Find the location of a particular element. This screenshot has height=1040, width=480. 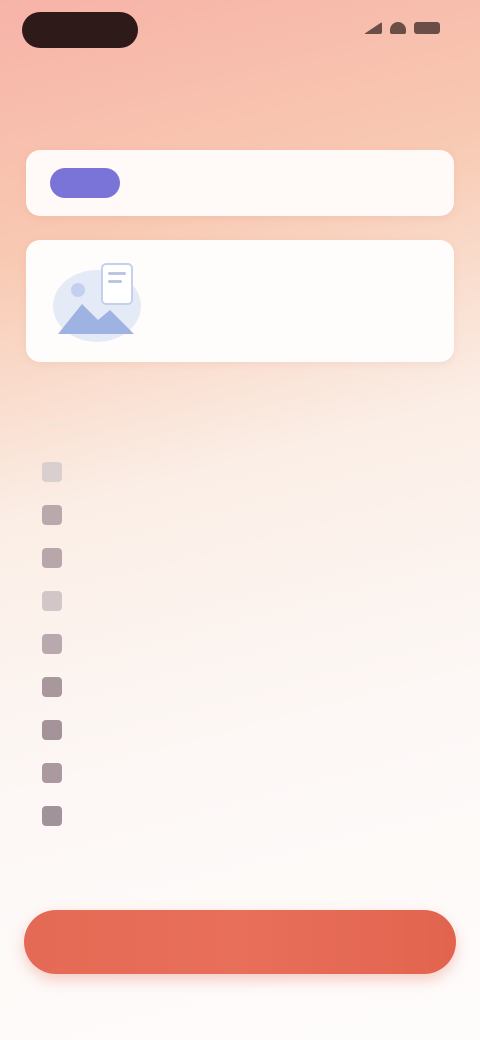

list-count-badge is located at coordinates (57, 425).